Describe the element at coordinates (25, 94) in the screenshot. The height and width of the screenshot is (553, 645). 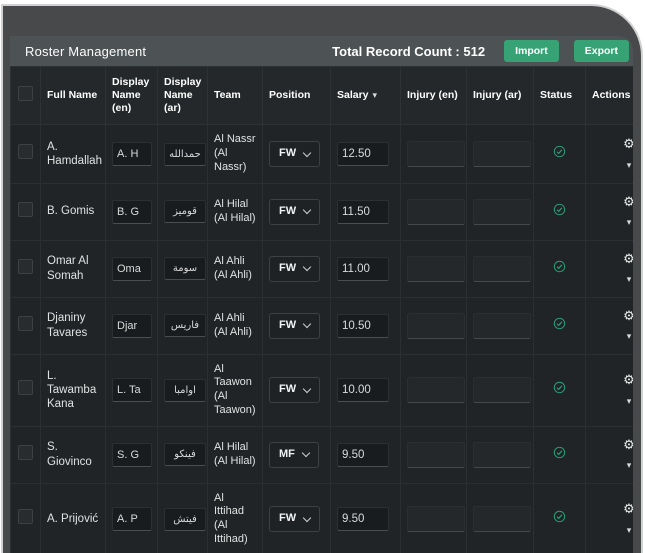
I see `select-all-checkbox` at that location.